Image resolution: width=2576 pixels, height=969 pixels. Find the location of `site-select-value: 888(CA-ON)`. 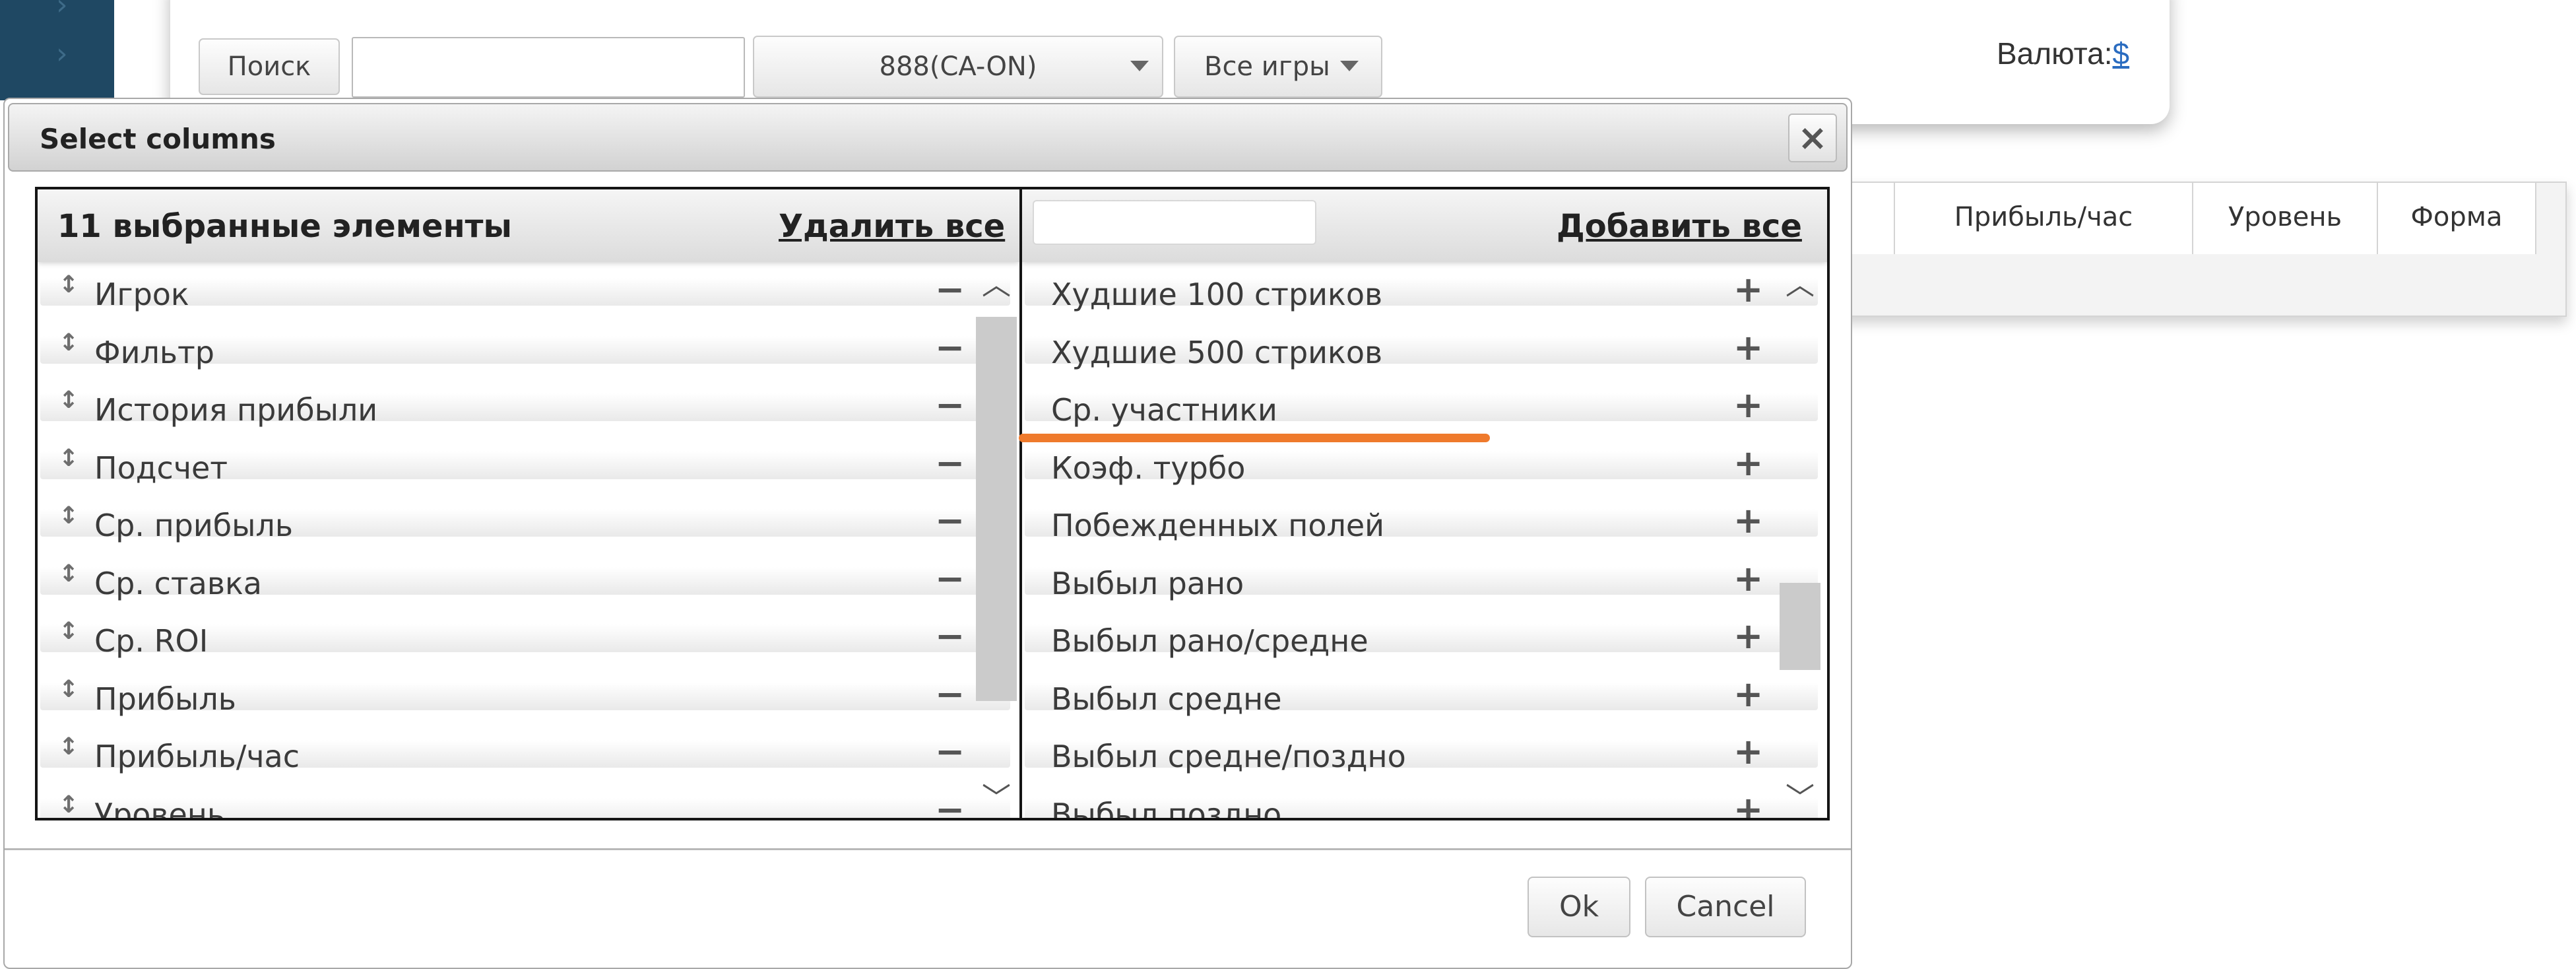

site-select-value: 888(CA-ON) is located at coordinates (958, 66).